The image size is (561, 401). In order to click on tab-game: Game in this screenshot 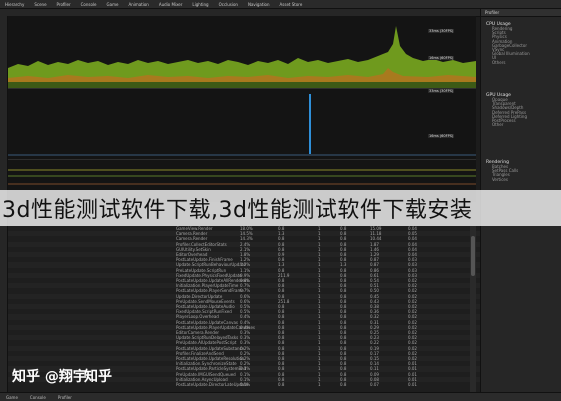, I will do `click(113, 4)`.